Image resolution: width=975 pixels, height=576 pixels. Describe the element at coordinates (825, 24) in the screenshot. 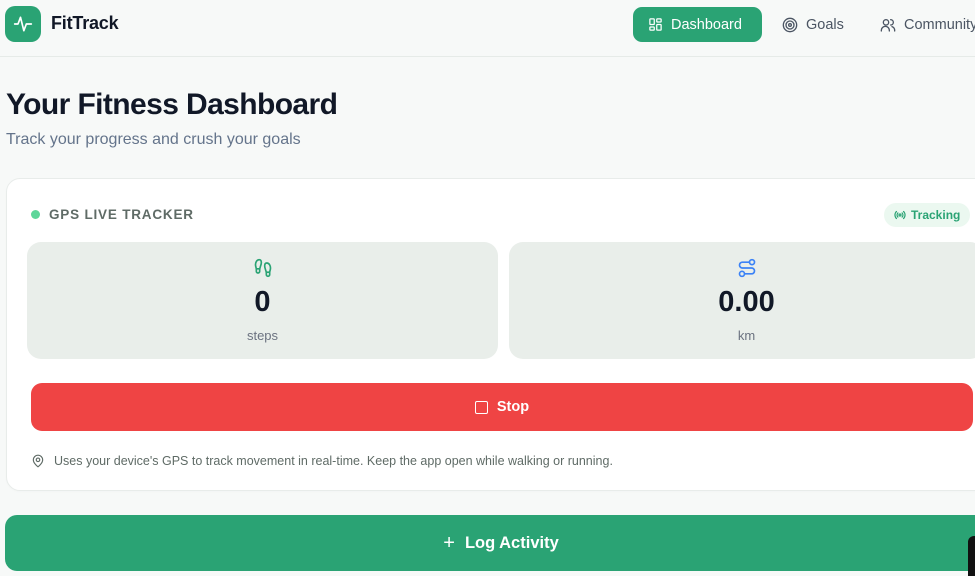

I see `nav-goals-label: Goals` at that location.